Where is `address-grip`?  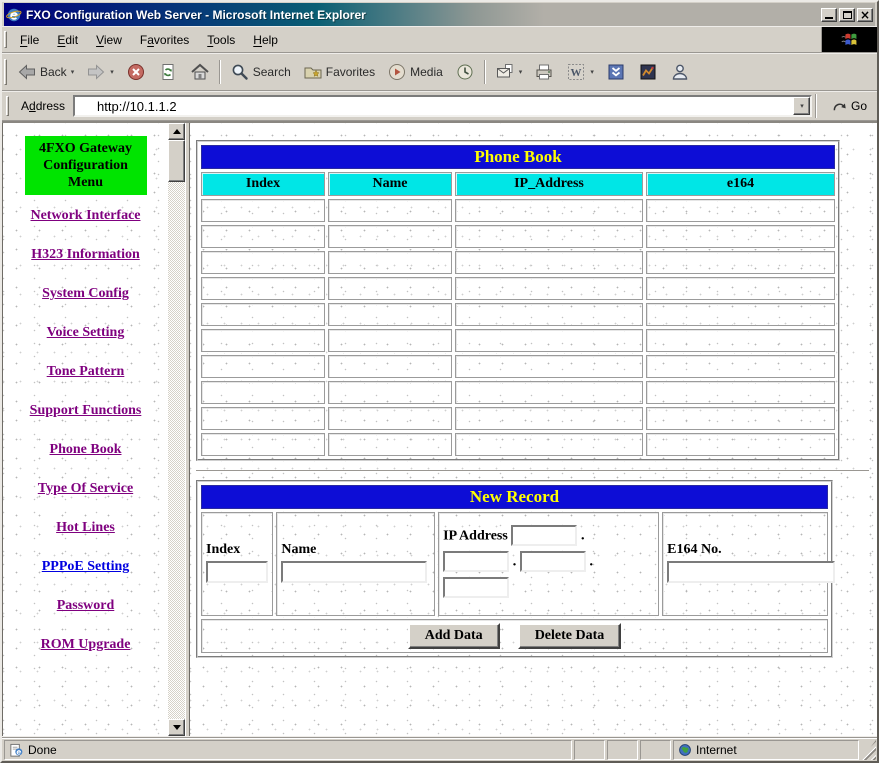
address-grip is located at coordinates (7, 106).